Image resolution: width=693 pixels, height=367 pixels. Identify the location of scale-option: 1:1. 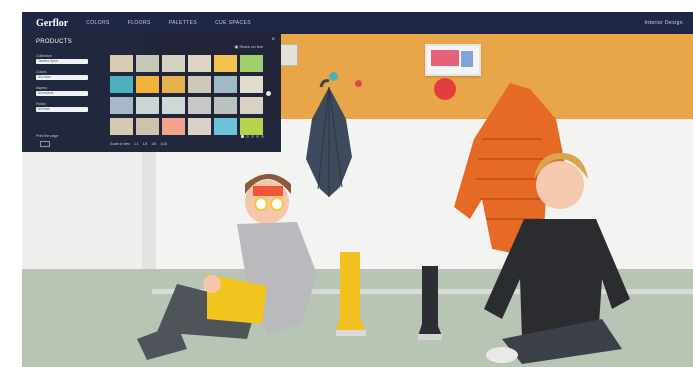
(136, 144).